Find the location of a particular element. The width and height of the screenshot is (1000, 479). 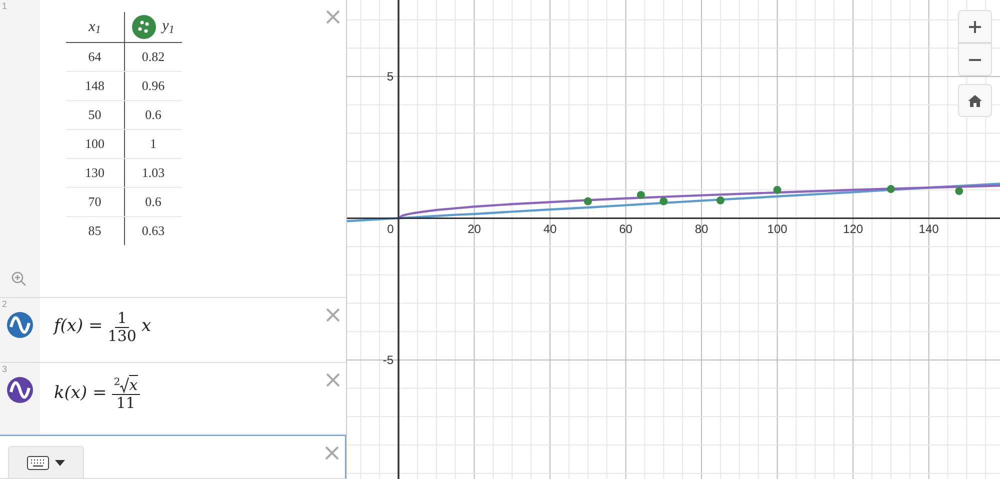

table-cell: 0.82 is located at coordinates (153, 56).